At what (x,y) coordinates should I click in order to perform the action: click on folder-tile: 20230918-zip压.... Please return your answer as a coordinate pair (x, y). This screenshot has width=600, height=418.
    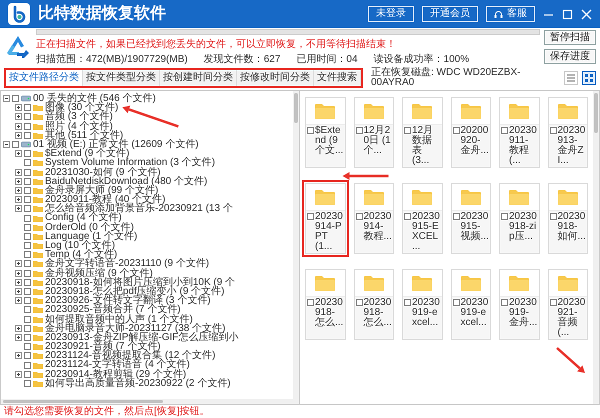
    Looking at the image, I should click on (519, 218).